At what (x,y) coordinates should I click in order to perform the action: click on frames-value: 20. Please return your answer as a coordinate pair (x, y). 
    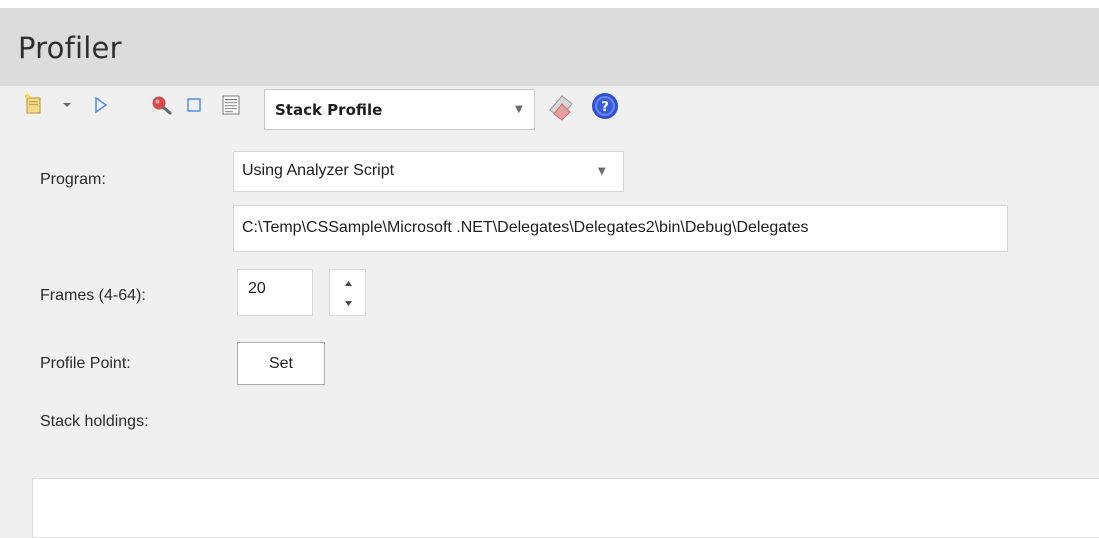
    Looking at the image, I should click on (257, 288).